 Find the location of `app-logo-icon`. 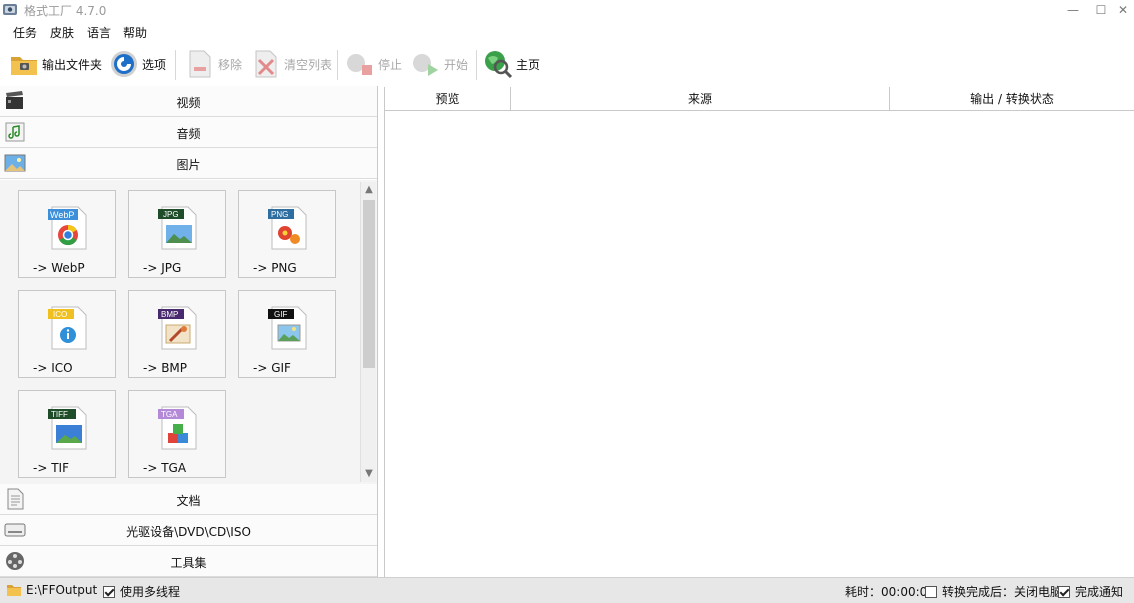

app-logo-icon is located at coordinates (10, 9).